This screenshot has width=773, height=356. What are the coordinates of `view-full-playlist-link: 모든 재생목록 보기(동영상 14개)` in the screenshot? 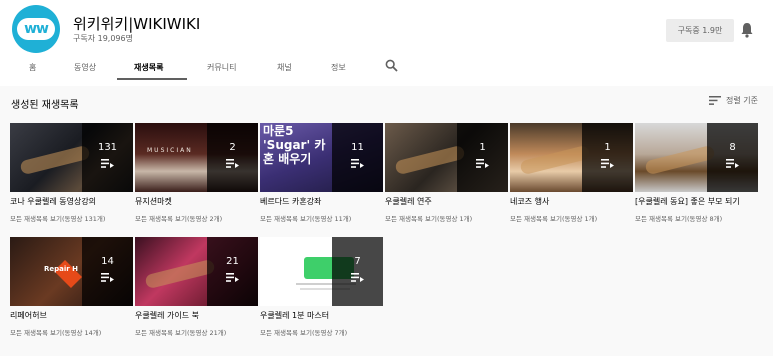 It's located at (71, 332).